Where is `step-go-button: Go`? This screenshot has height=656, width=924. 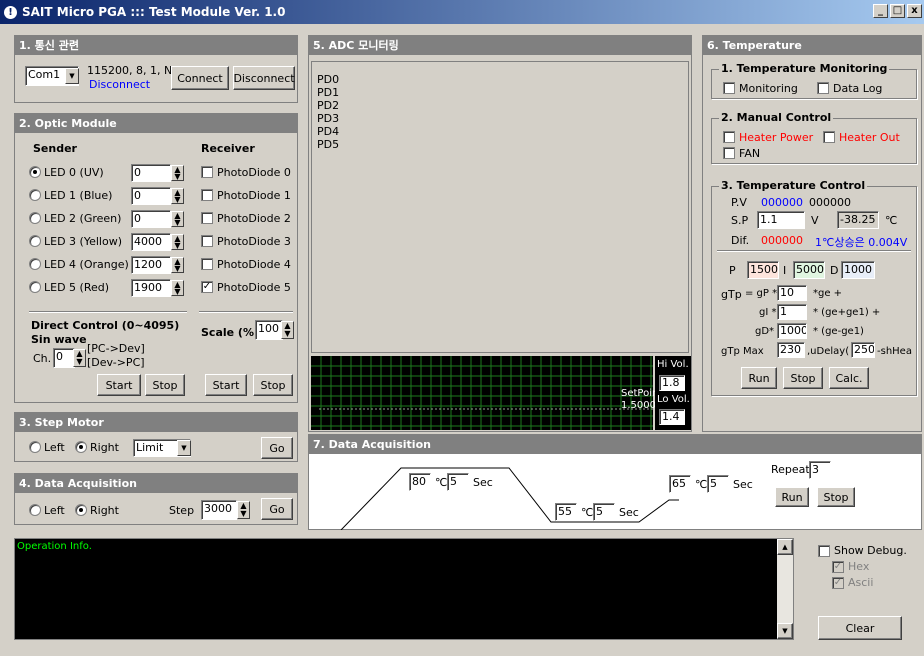 step-go-button: Go is located at coordinates (277, 448).